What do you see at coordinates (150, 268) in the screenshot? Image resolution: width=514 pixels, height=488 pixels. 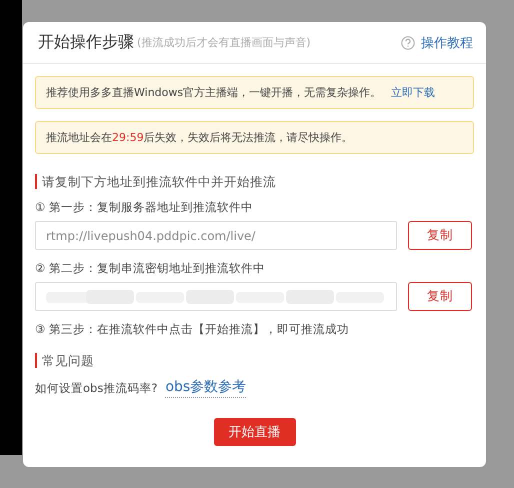 I see `step-label: ② 第二步：复制串流密钥地址到推流软件中` at bounding box center [150, 268].